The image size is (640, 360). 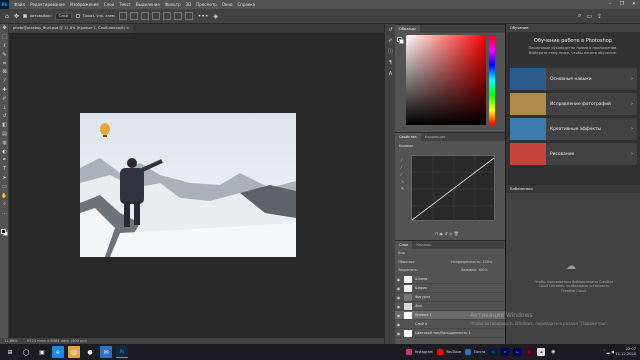 I want to click on close-tab-icon: ×, so click(x=127, y=28).